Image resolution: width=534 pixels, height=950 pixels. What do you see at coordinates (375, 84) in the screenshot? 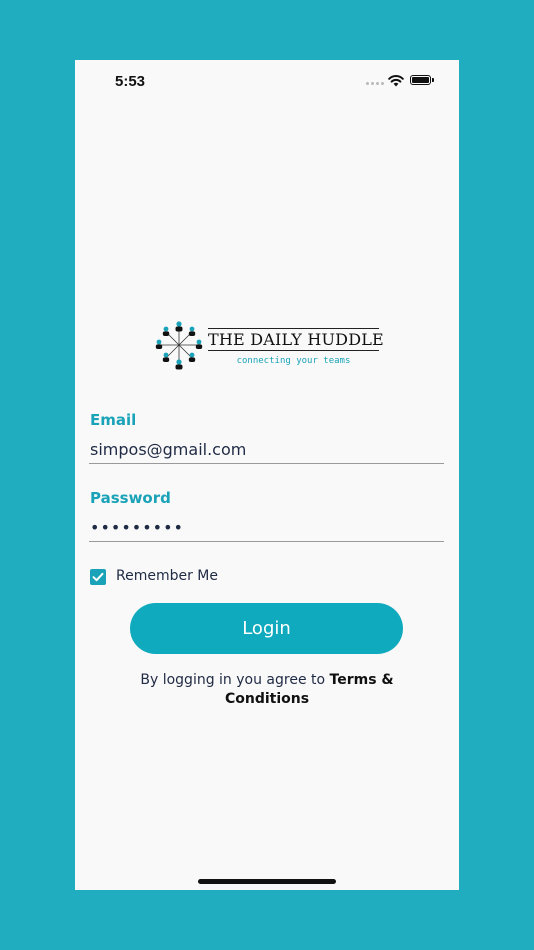
I see `cellular-signal-icon` at bounding box center [375, 84].